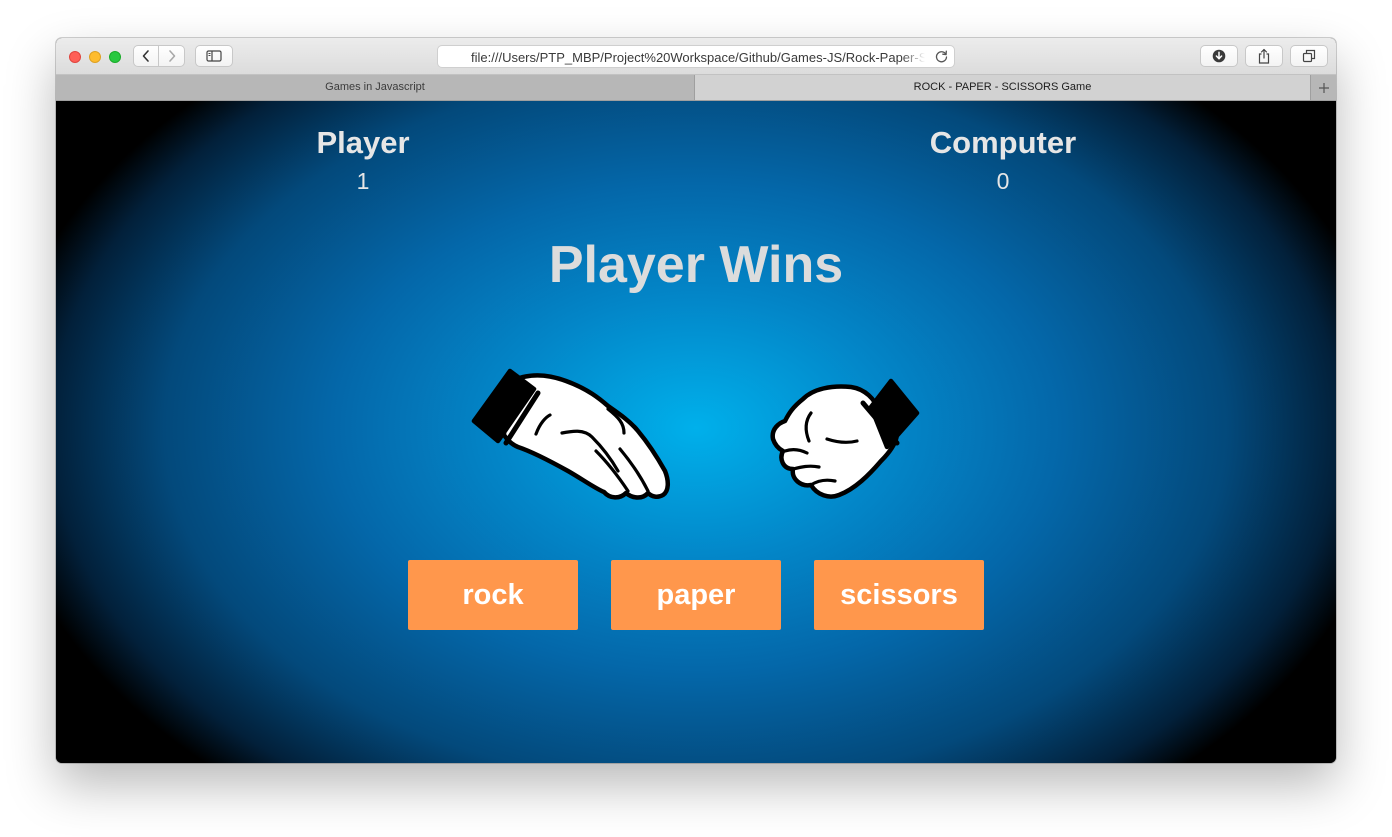 The width and height of the screenshot is (1392, 837). What do you see at coordinates (375, 87) in the screenshot?
I see `tab-games-in-javascript: Games in Javascript` at bounding box center [375, 87].